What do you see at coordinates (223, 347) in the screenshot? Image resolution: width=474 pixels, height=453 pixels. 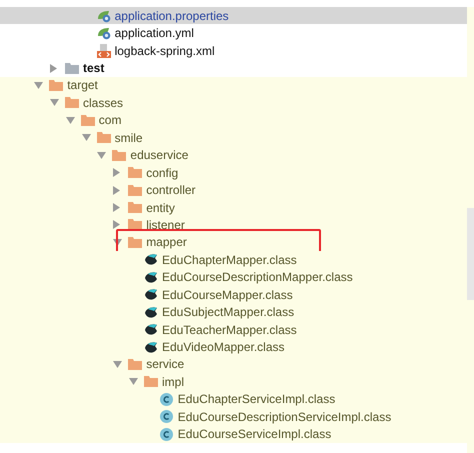 I see `file-name: EduVideoMapper.class` at bounding box center [223, 347].